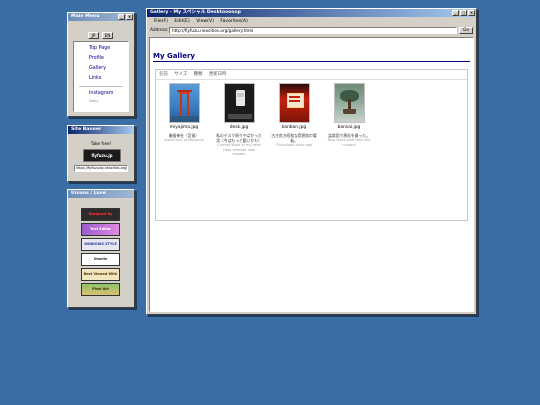 The width and height of the screenshot is (540, 405). What do you see at coordinates (198, 74) in the screenshot?
I see `col-type: 種類` at bounding box center [198, 74].